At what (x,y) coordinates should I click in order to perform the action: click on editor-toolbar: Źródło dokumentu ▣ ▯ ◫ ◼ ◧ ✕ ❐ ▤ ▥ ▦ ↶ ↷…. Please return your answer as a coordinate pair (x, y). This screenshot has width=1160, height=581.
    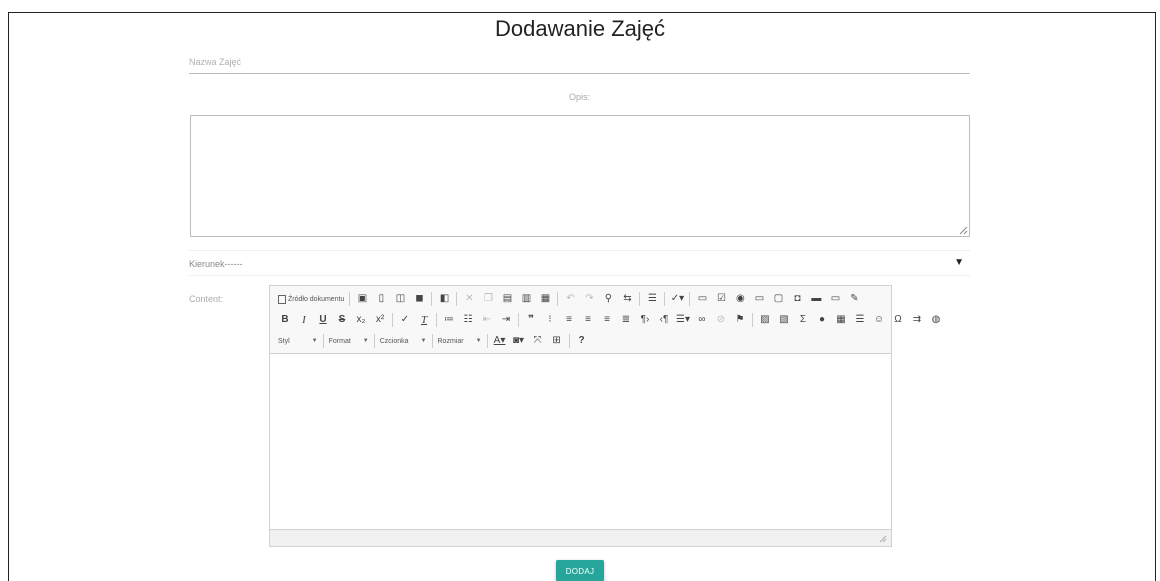
    Looking at the image, I should click on (605, 320).